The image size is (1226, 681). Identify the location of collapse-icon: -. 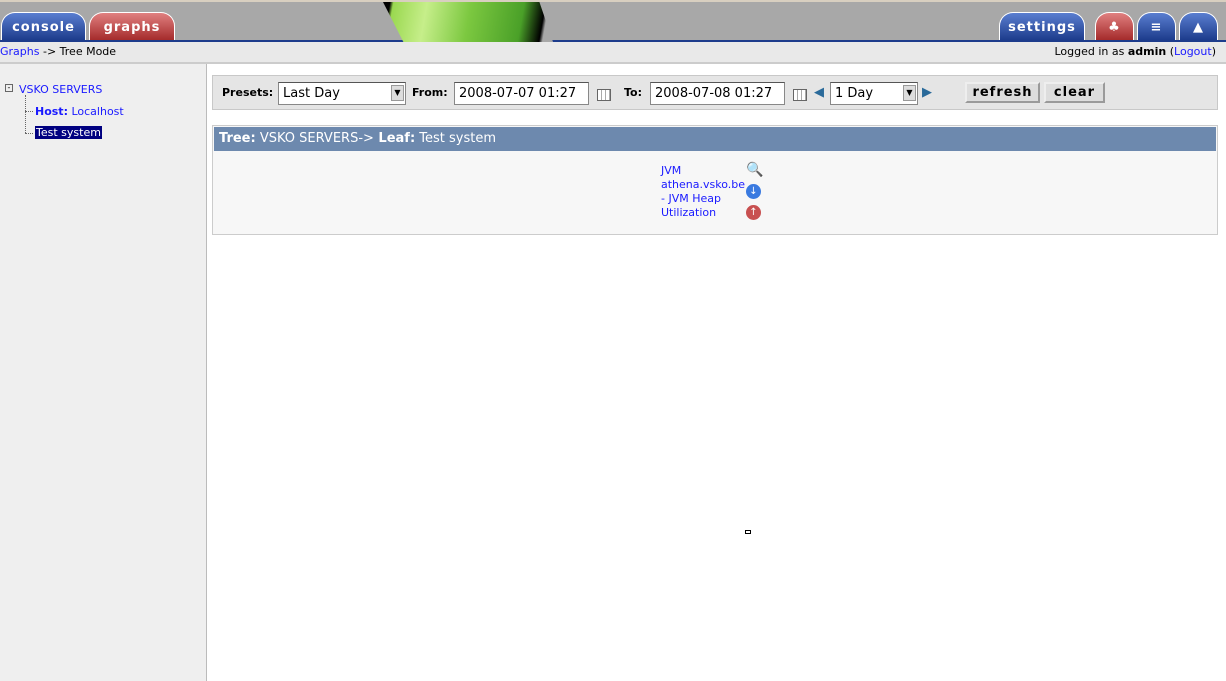
(9, 88).